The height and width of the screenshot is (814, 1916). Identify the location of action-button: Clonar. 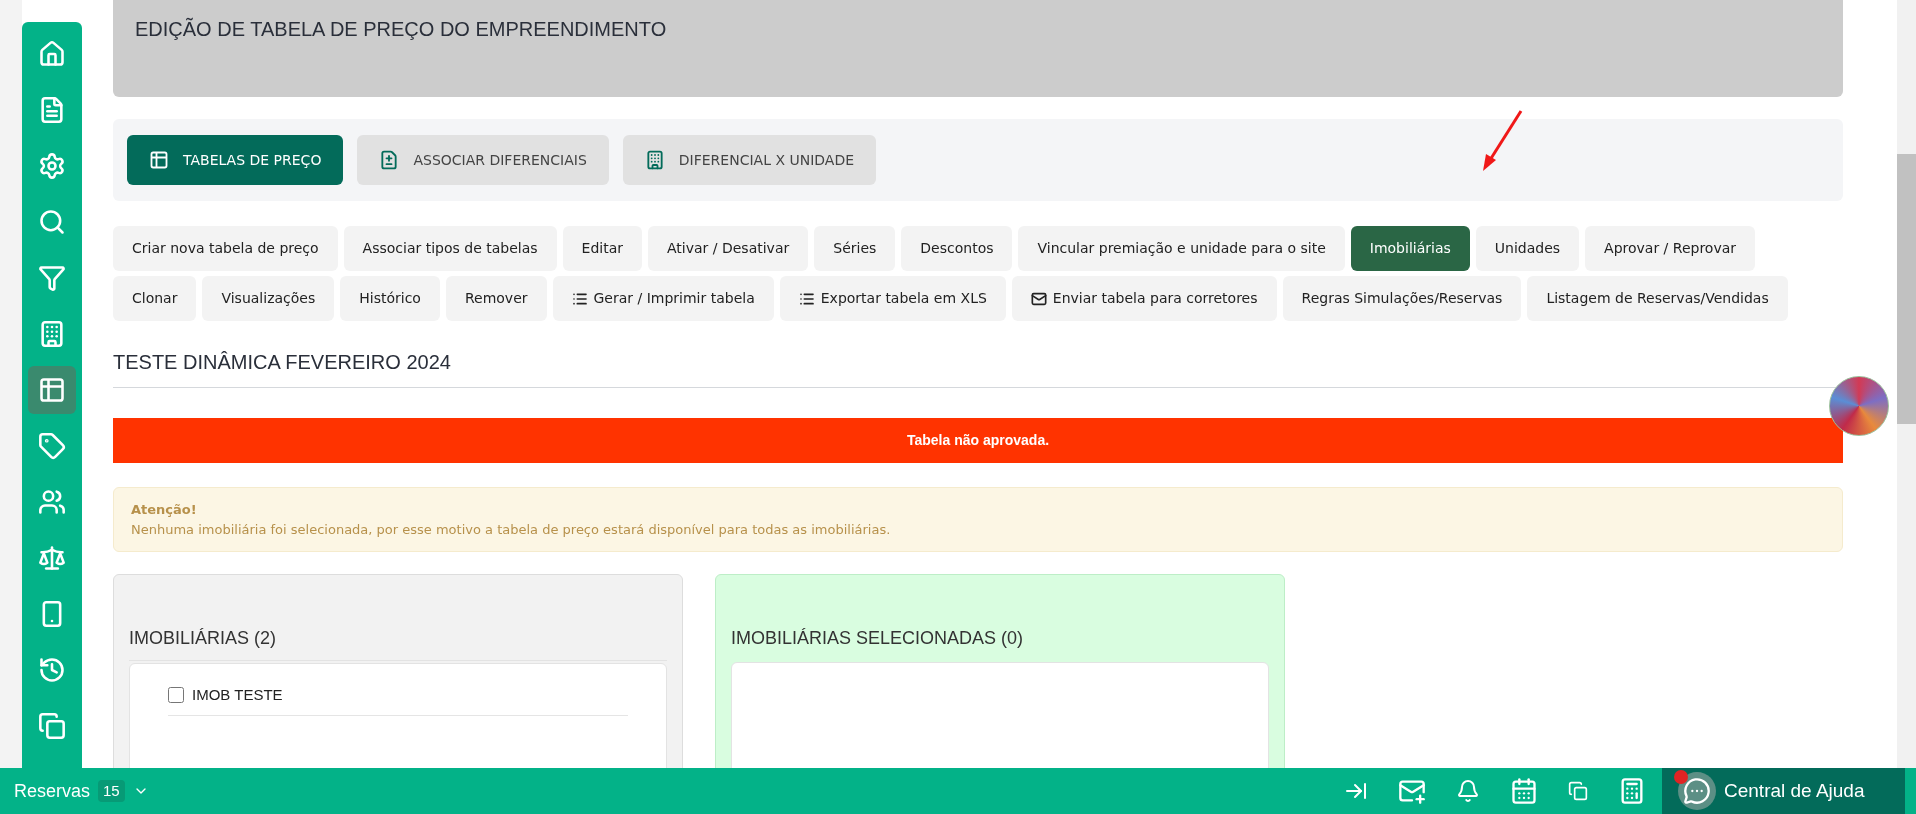
(155, 298).